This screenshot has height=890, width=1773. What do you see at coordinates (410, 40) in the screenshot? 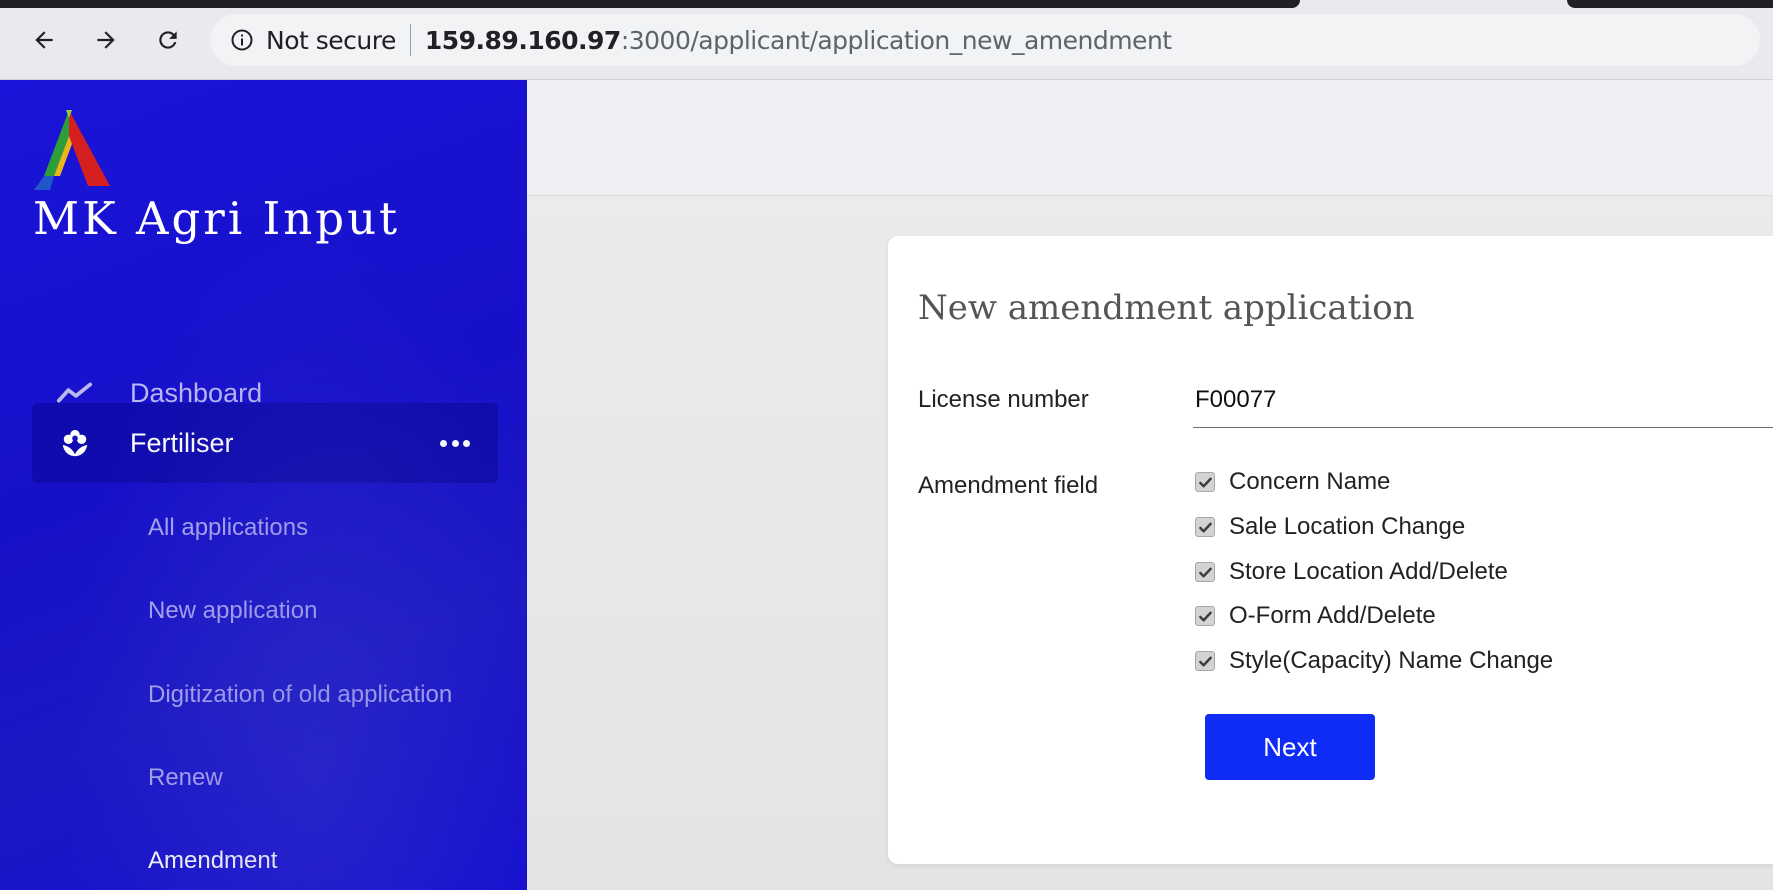
I see `address-divider` at bounding box center [410, 40].